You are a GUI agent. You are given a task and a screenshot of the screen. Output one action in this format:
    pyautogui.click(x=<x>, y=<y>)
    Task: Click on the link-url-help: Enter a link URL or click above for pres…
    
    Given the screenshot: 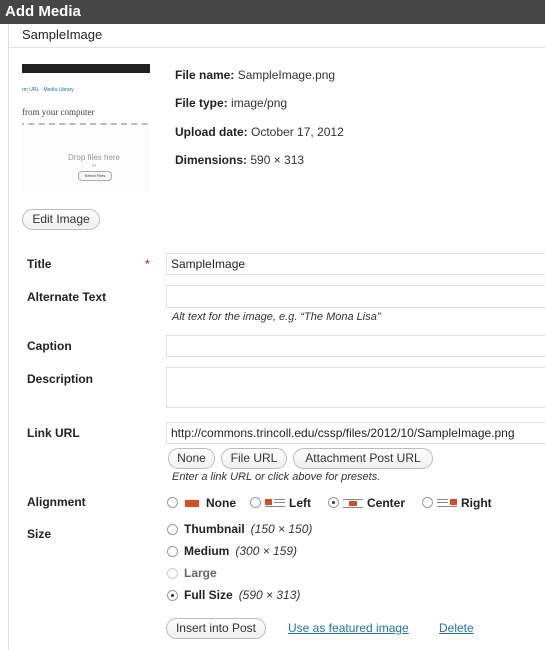 What is the action you would take?
    pyautogui.click(x=276, y=477)
    